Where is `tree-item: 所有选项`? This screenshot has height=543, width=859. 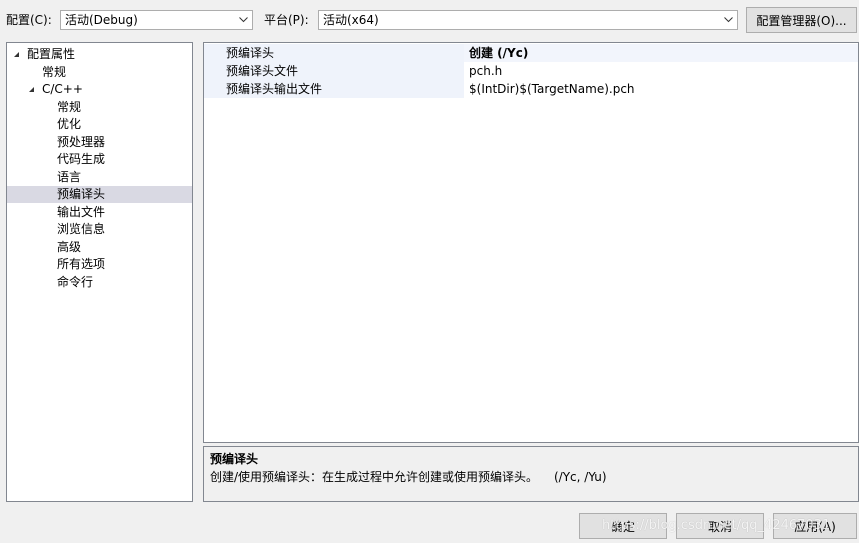 tree-item: 所有选项 is located at coordinates (99, 264).